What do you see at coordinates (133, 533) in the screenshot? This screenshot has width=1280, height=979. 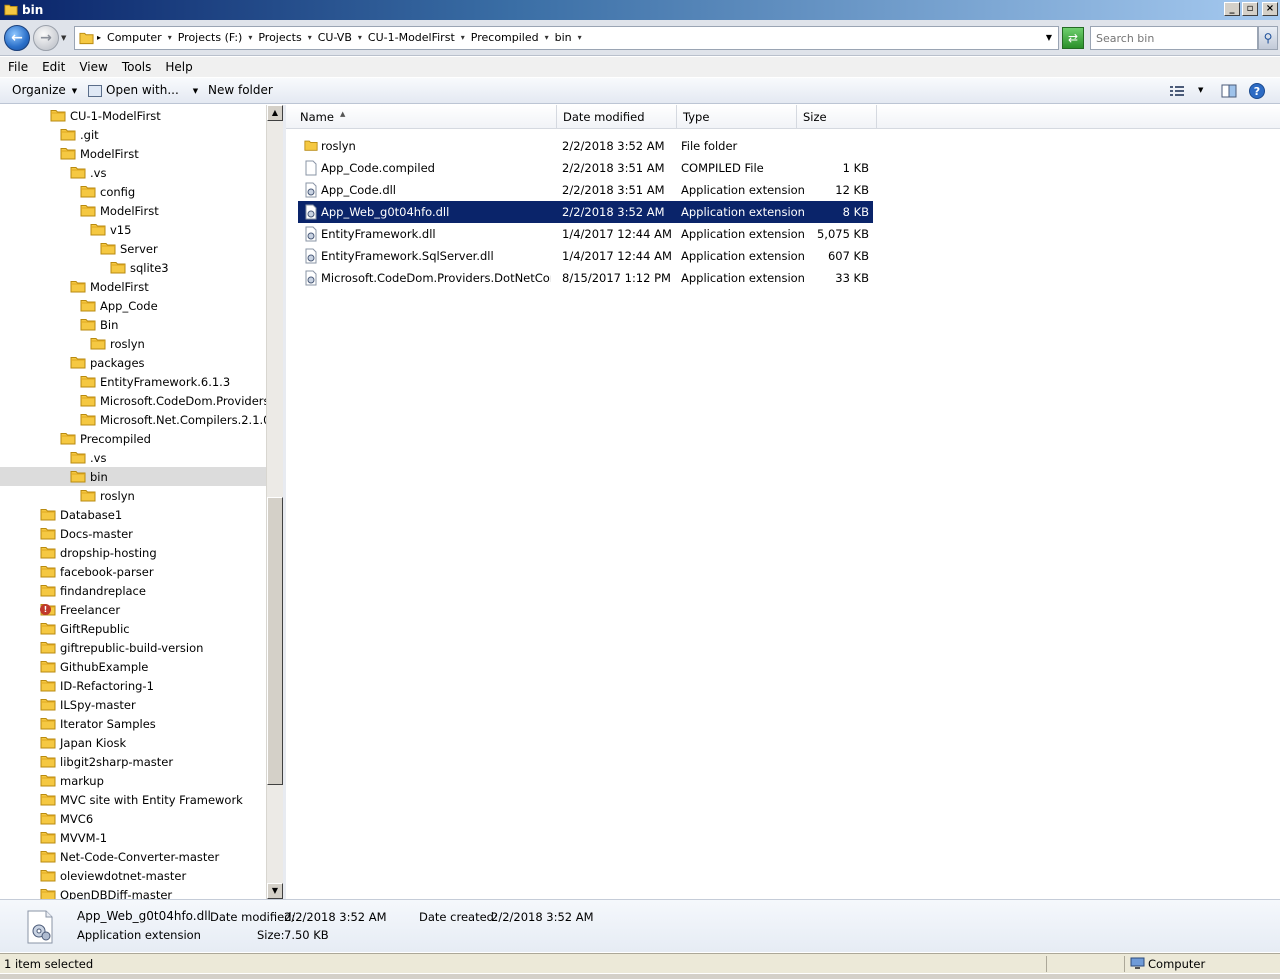 I see `tree-item: Docs-master` at bounding box center [133, 533].